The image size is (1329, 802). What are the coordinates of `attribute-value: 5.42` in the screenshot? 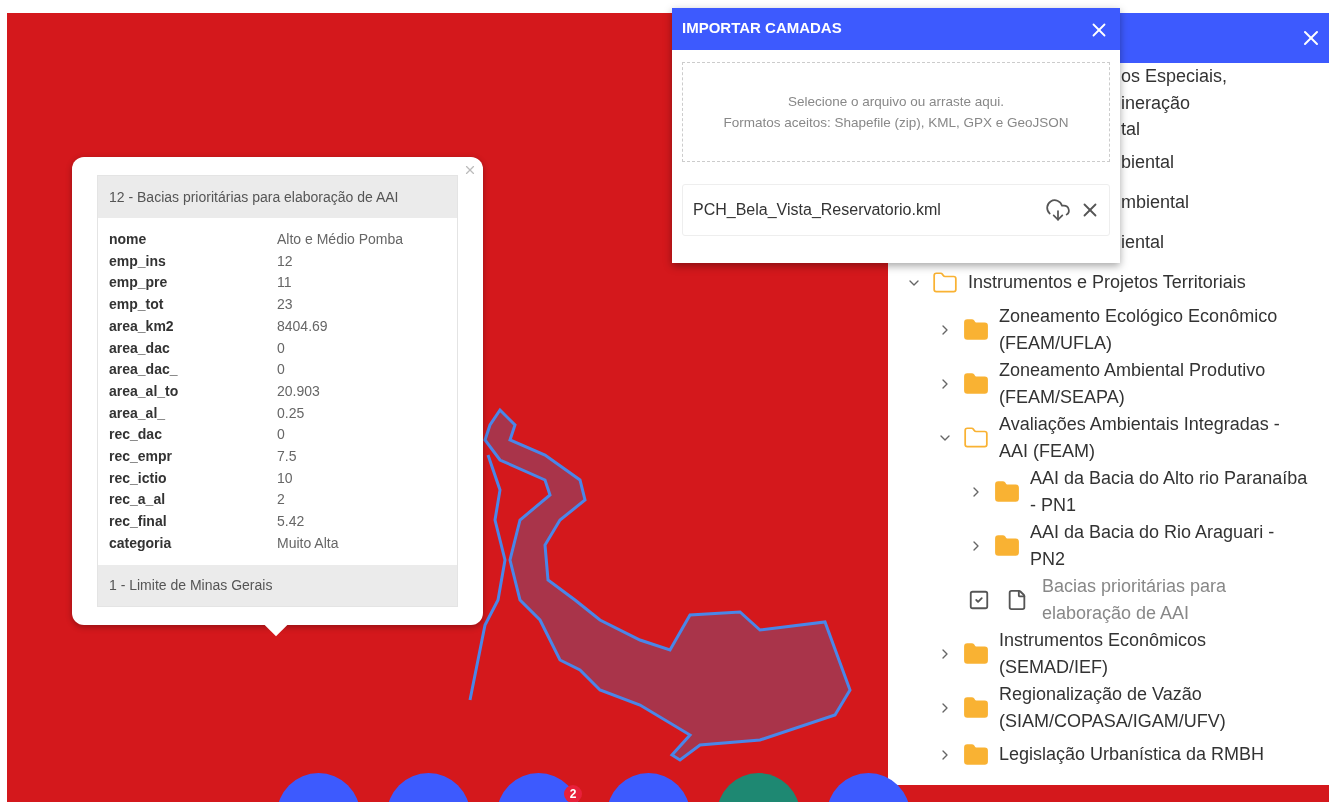 It's located at (291, 521).